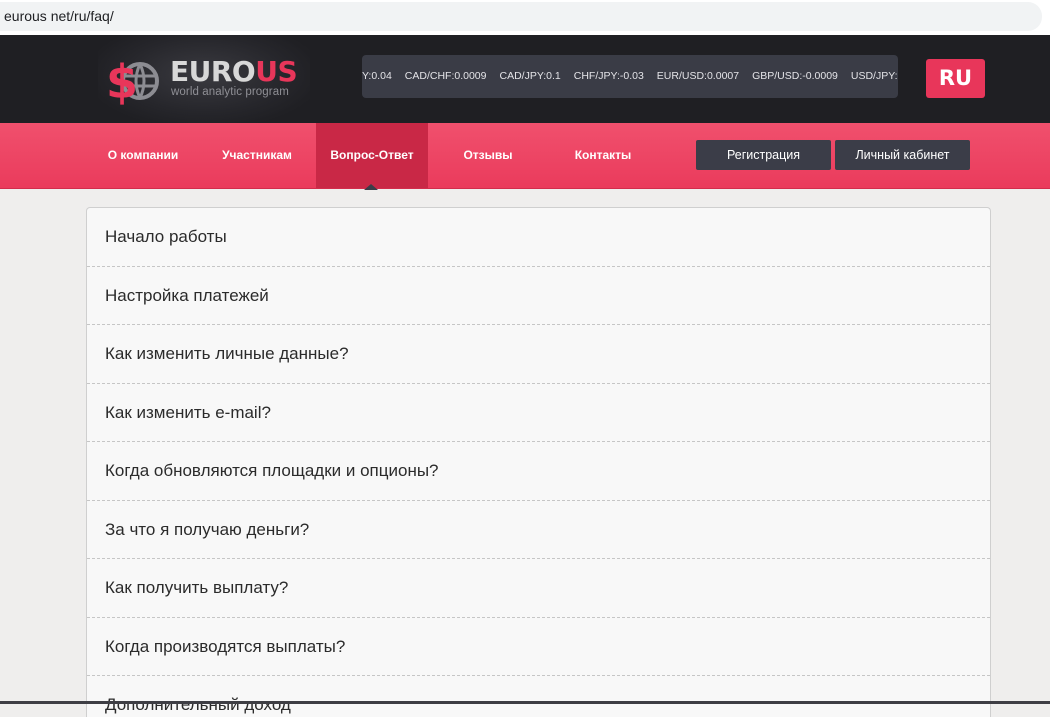 The image size is (1050, 717). Describe the element at coordinates (521, 16) in the screenshot. I see `url-input: eurous net/ru/faq/` at that location.